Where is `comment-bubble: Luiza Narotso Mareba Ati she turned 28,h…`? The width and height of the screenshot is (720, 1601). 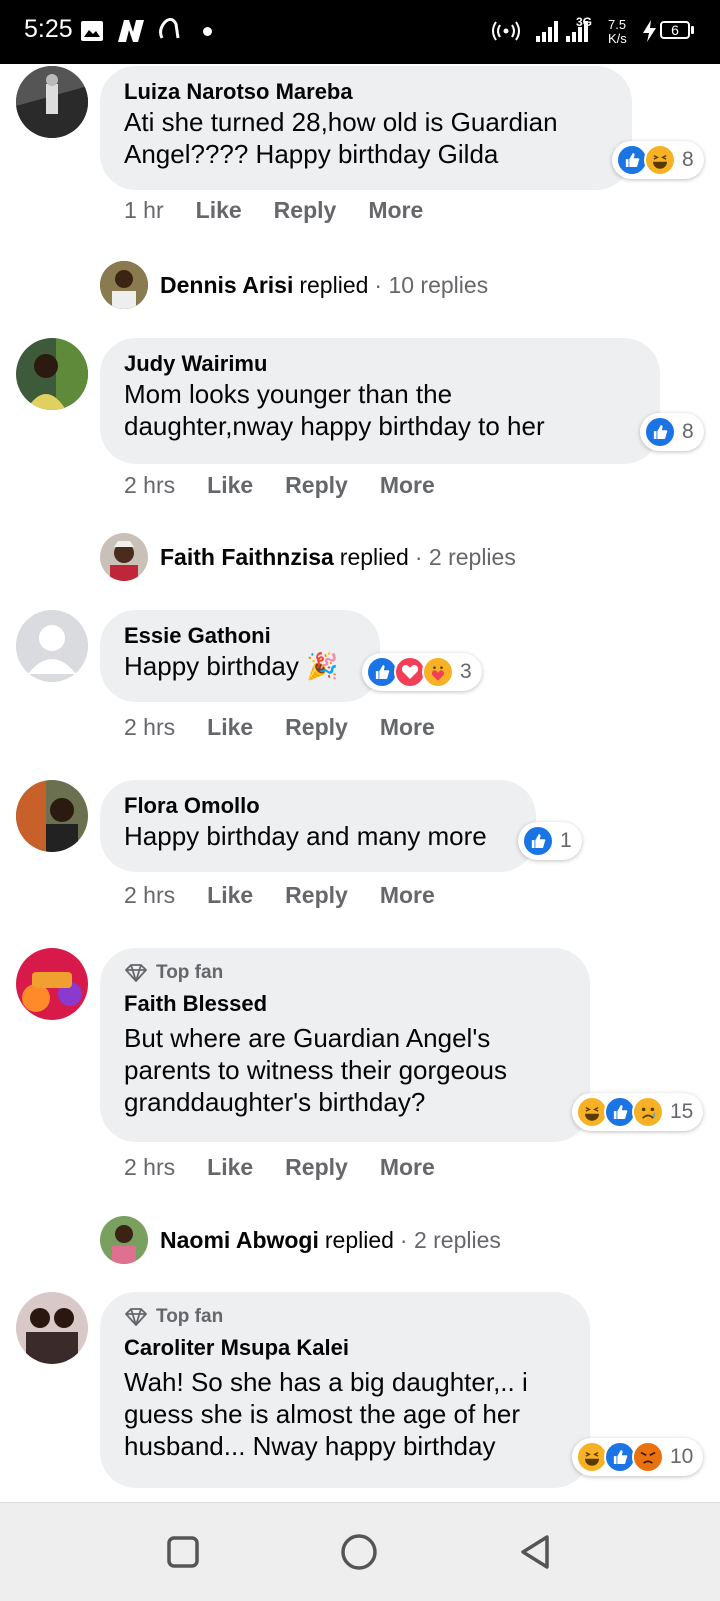
comment-bubble: Luiza Narotso Mareba Ati she turned 28,h… is located at coordinates (366, 128).